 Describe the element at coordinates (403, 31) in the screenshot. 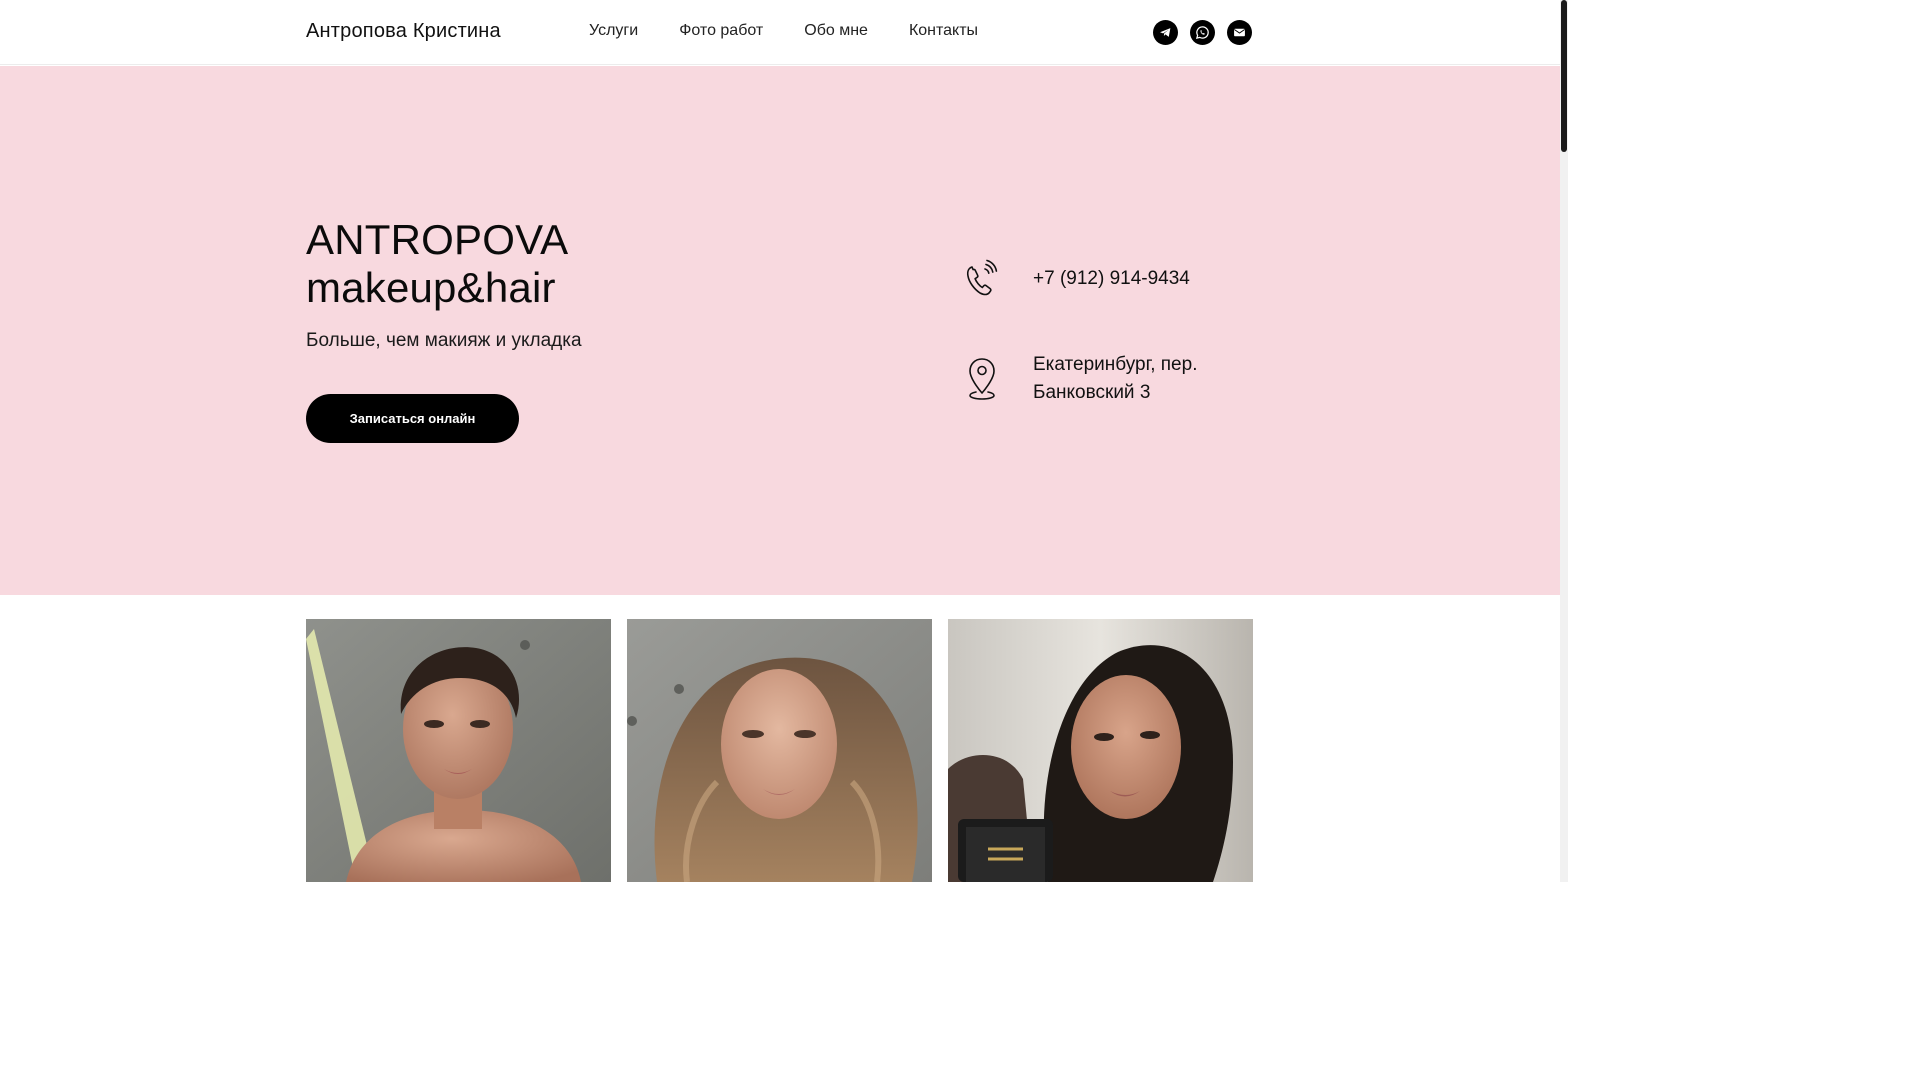

I see `brand-name: Антропова Кристина` at that location.